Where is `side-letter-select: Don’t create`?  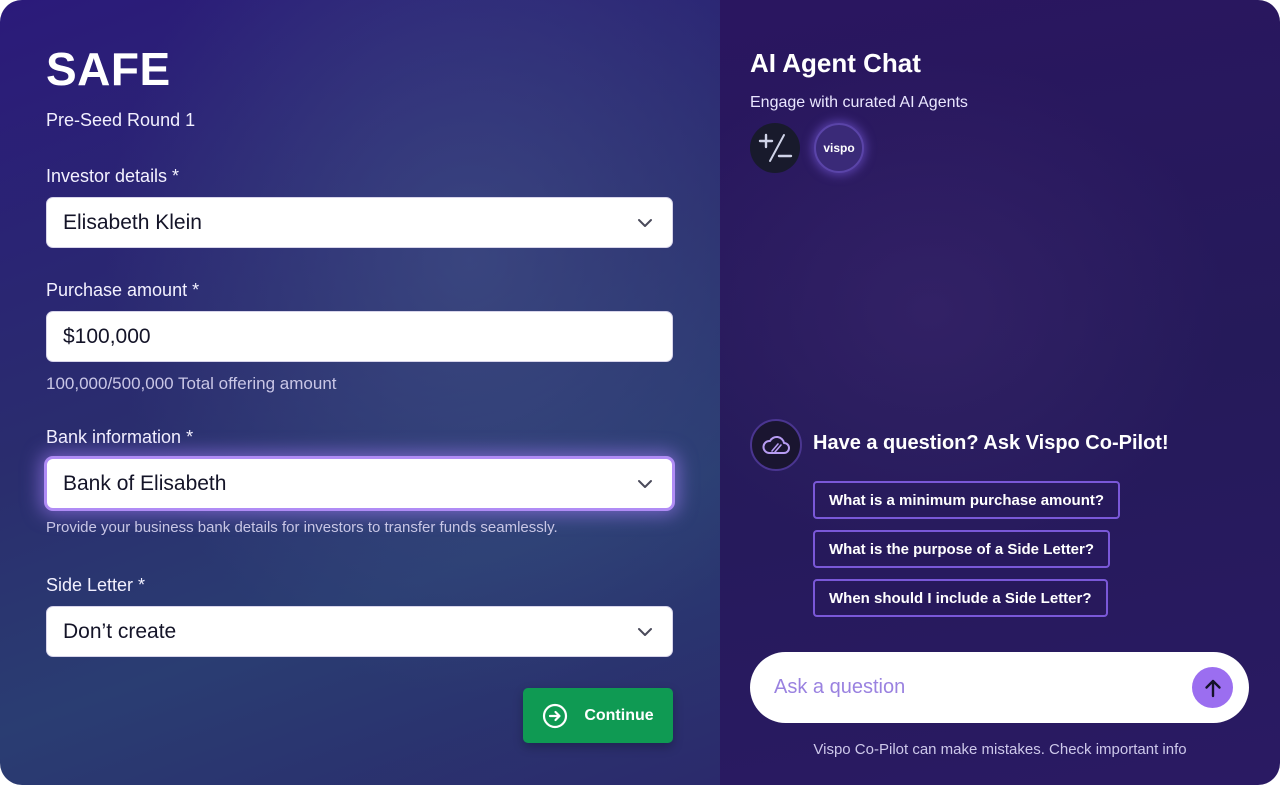
side-letter-select: Don’t create is located at coordinates (359, 631).